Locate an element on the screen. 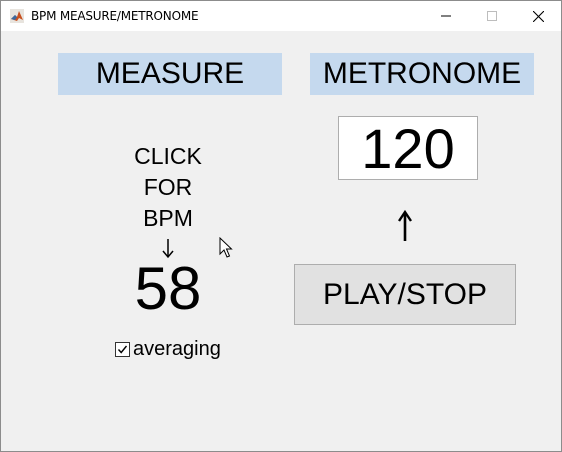 The height and width of the screenshot is (452, 562). checkbox-box is located at coordinates (122, 349).